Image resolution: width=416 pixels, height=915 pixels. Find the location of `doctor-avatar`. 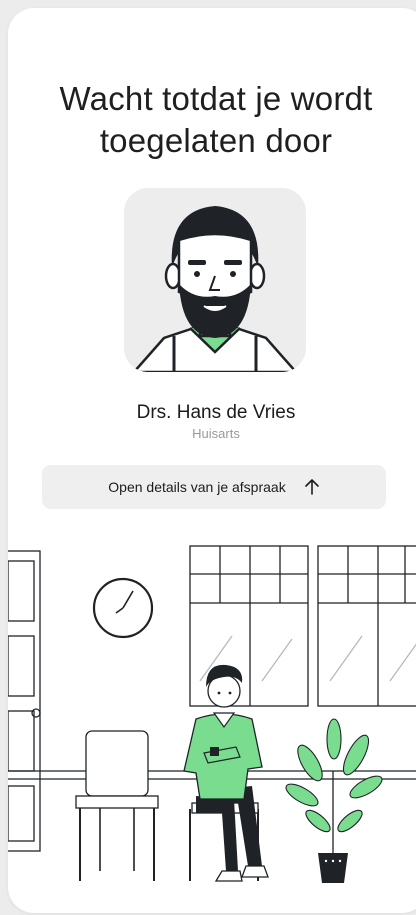

doctor-avatar is located at coordinates (215, 280).